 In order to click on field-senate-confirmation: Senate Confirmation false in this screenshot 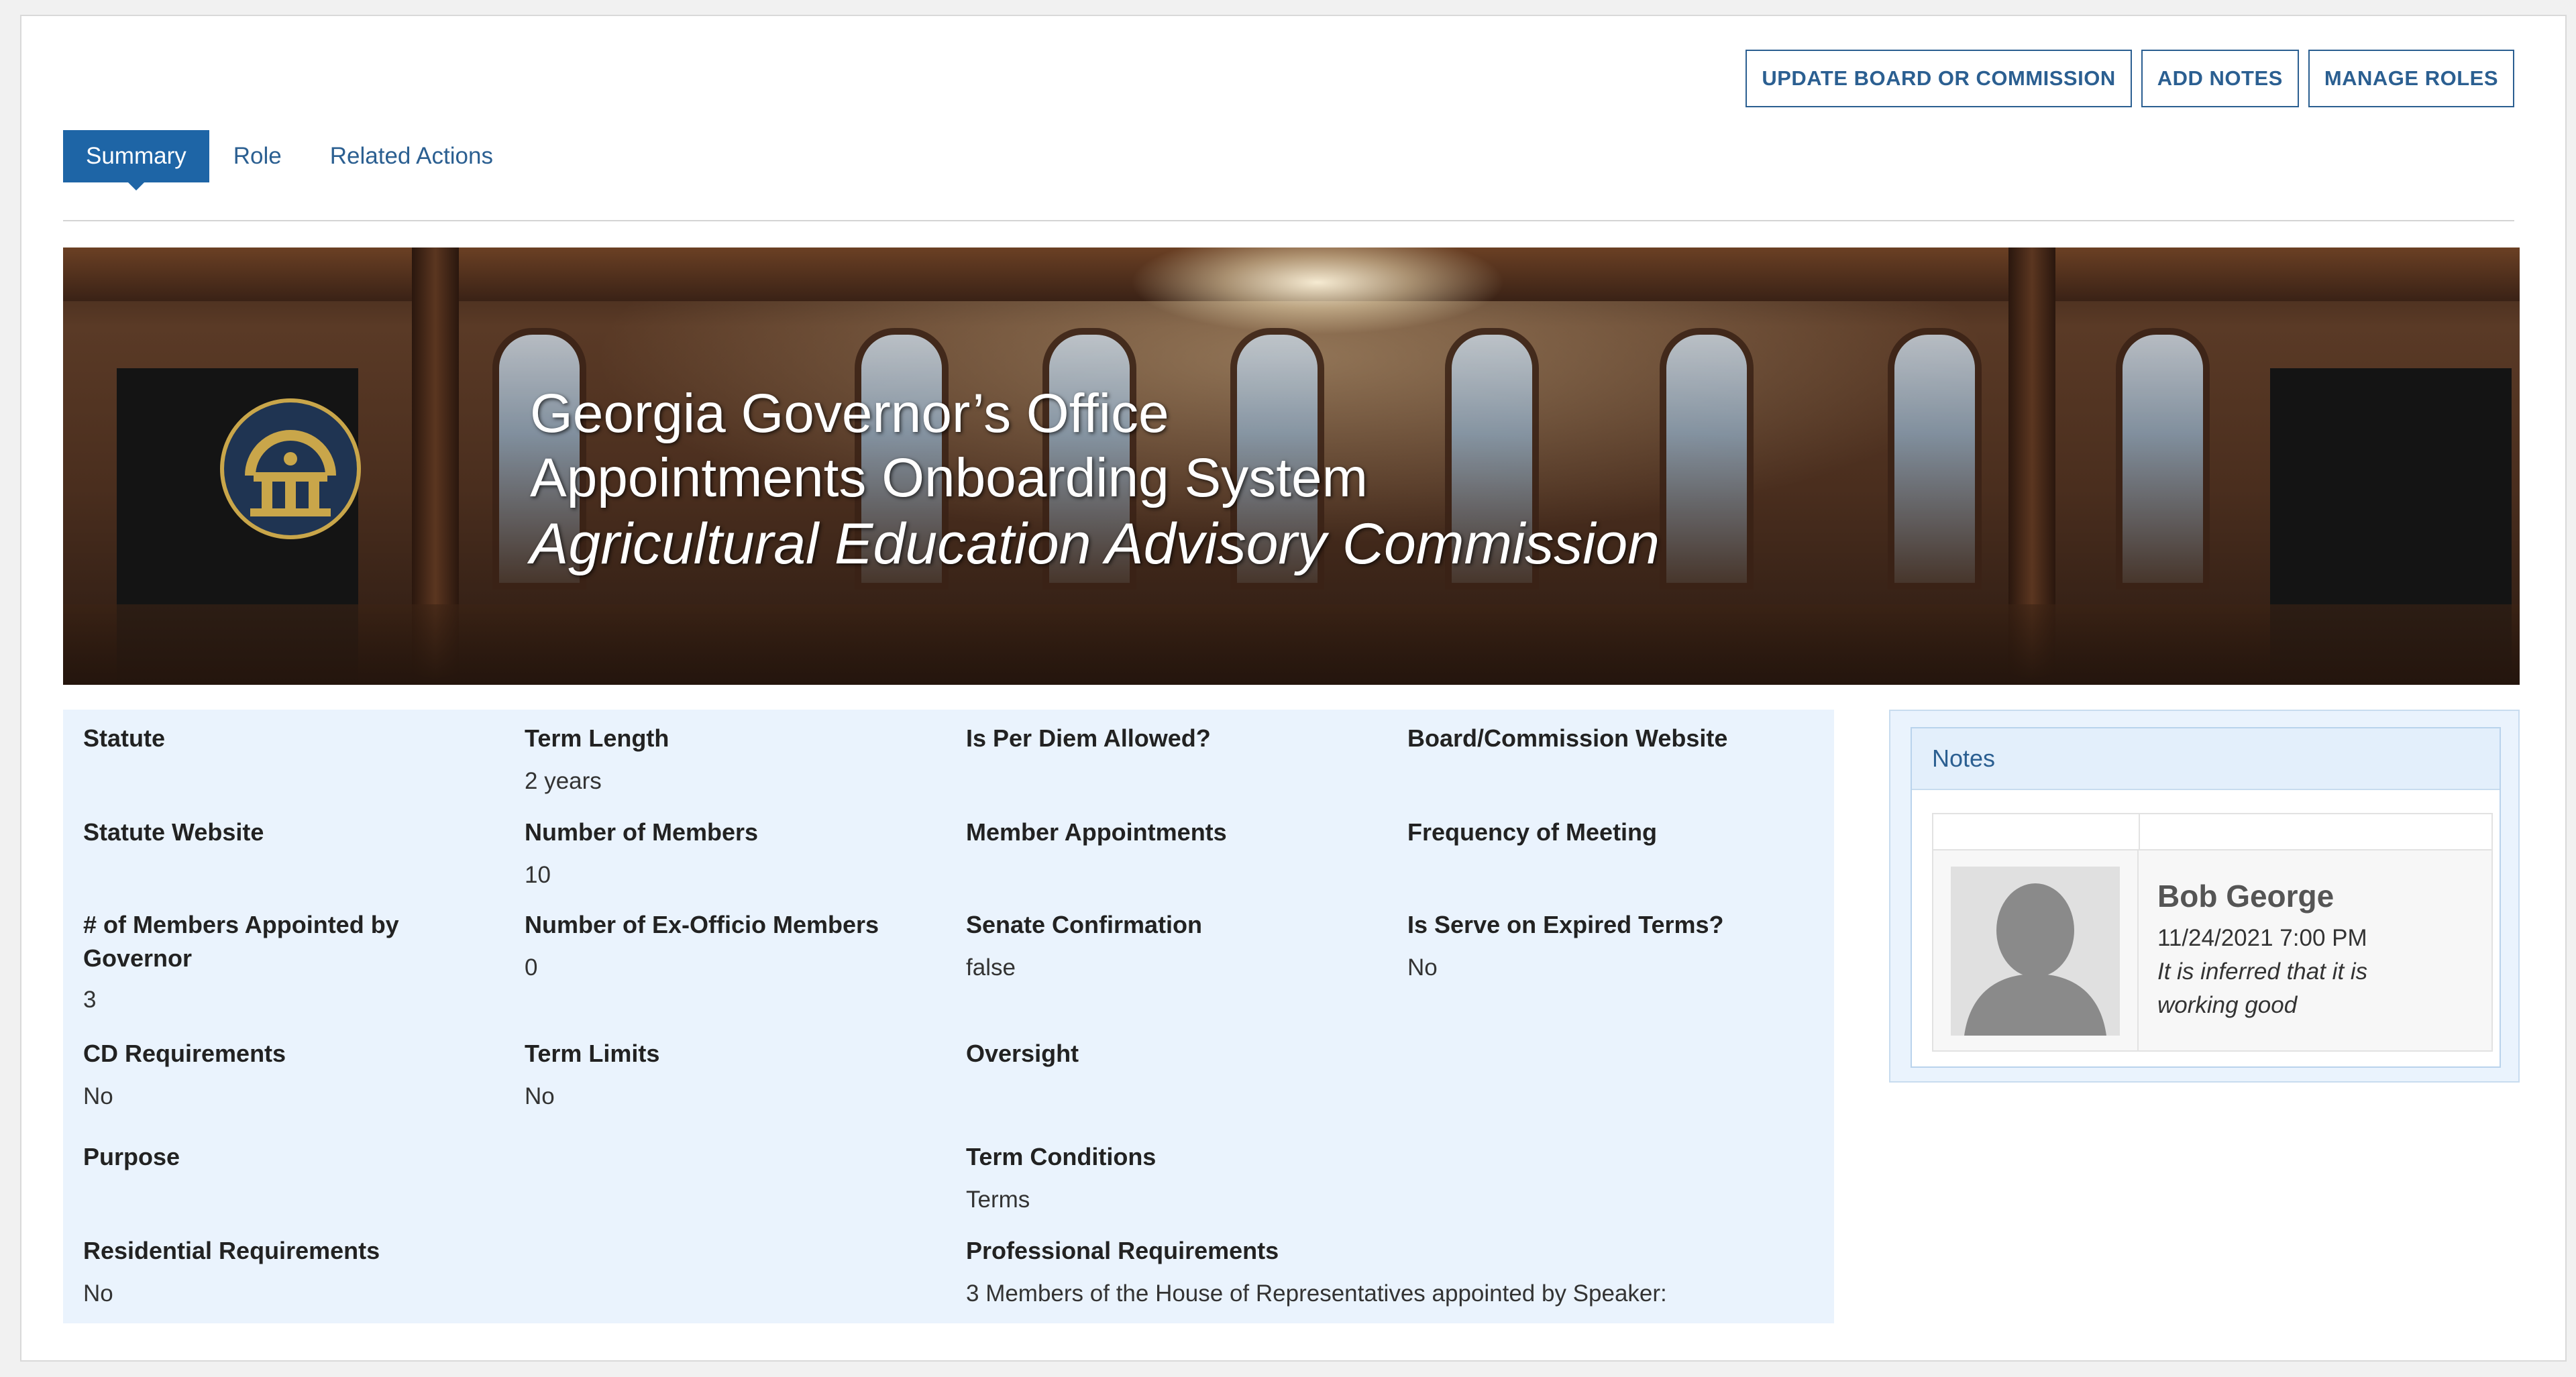, I will do `click(1174, 946)`.